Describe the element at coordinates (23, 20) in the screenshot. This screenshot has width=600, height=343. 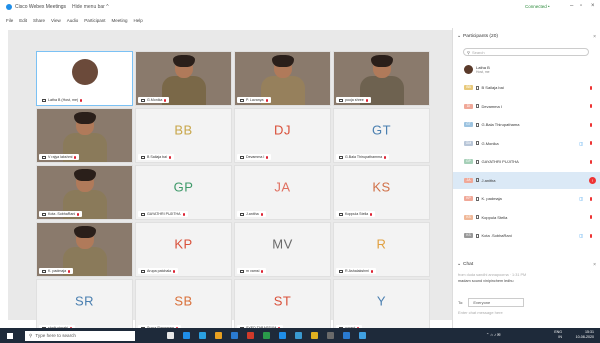
I see `menu-edit: Edit` at that location.